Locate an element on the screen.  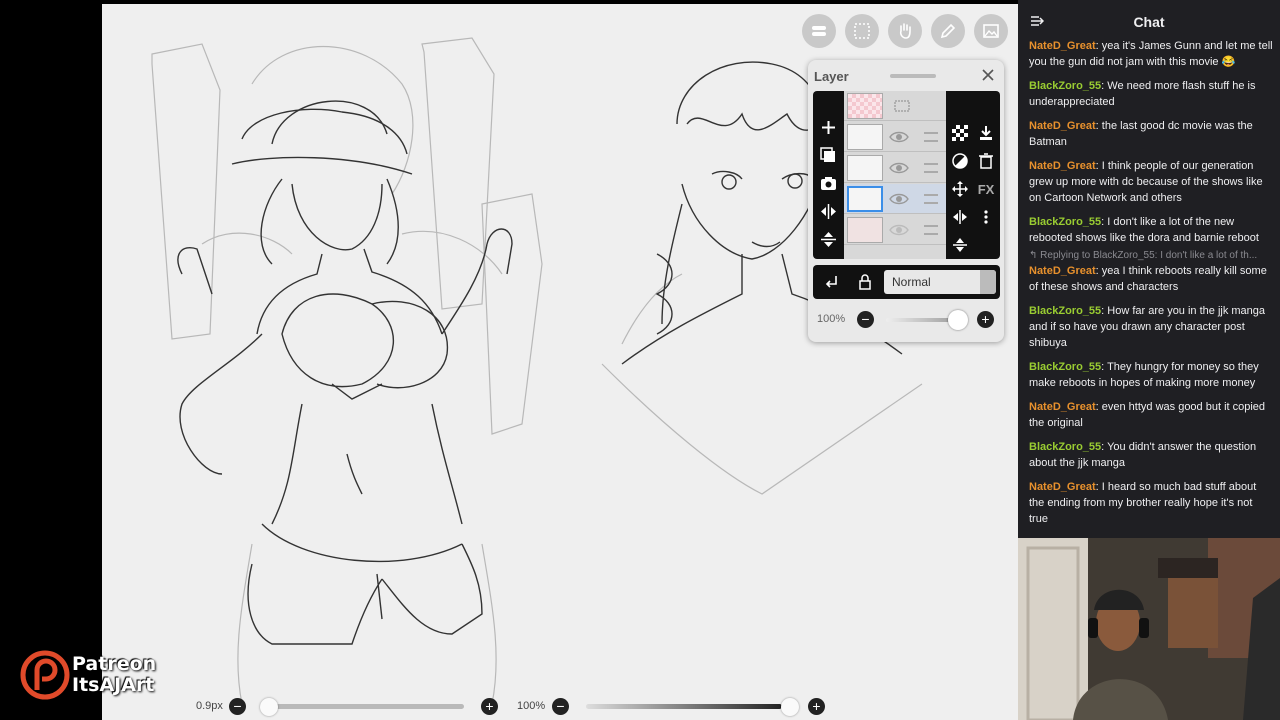
layer-panel-drag-handle is located at coordinates (913, 76).